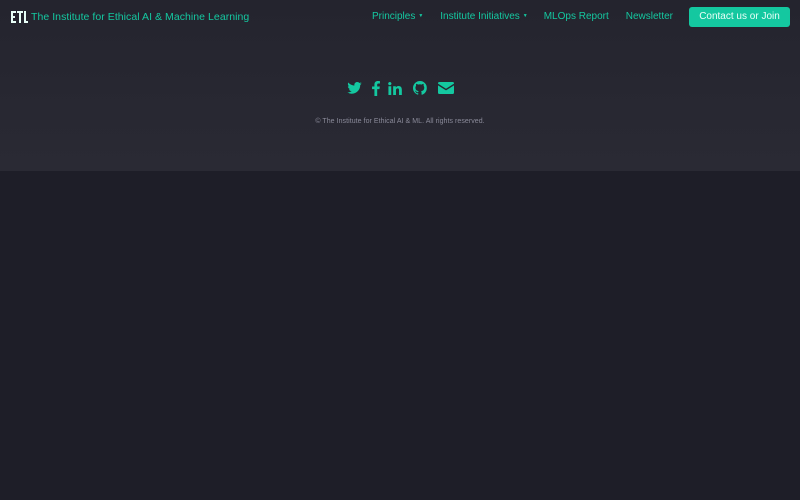 The image size is (800, 500). What do you see at coordinates (393, 16) in the screenshot?
I see `nav-principles-label: Principles` at bounding box center [393, 16].